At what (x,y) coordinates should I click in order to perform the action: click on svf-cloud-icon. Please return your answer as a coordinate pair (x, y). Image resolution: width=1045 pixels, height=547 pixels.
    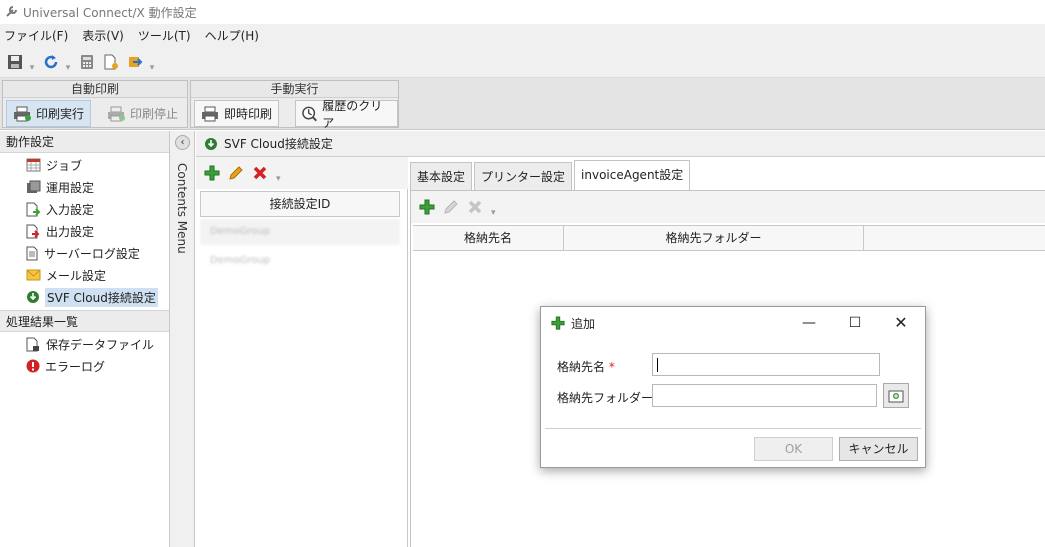
    Looking at the image, I should click on (211, 143).